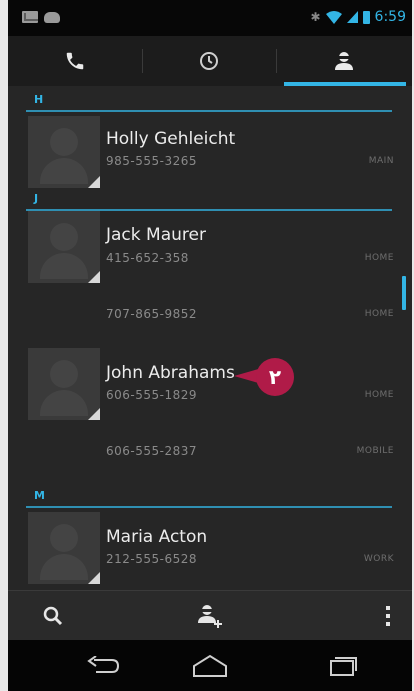 Image resolution: width=414 pixels, height=691 pixels. What do you see at coordinates (157, 537) in the screenshot?
I see `contact-name: Maria Acton` at bounding box center [157, 537].